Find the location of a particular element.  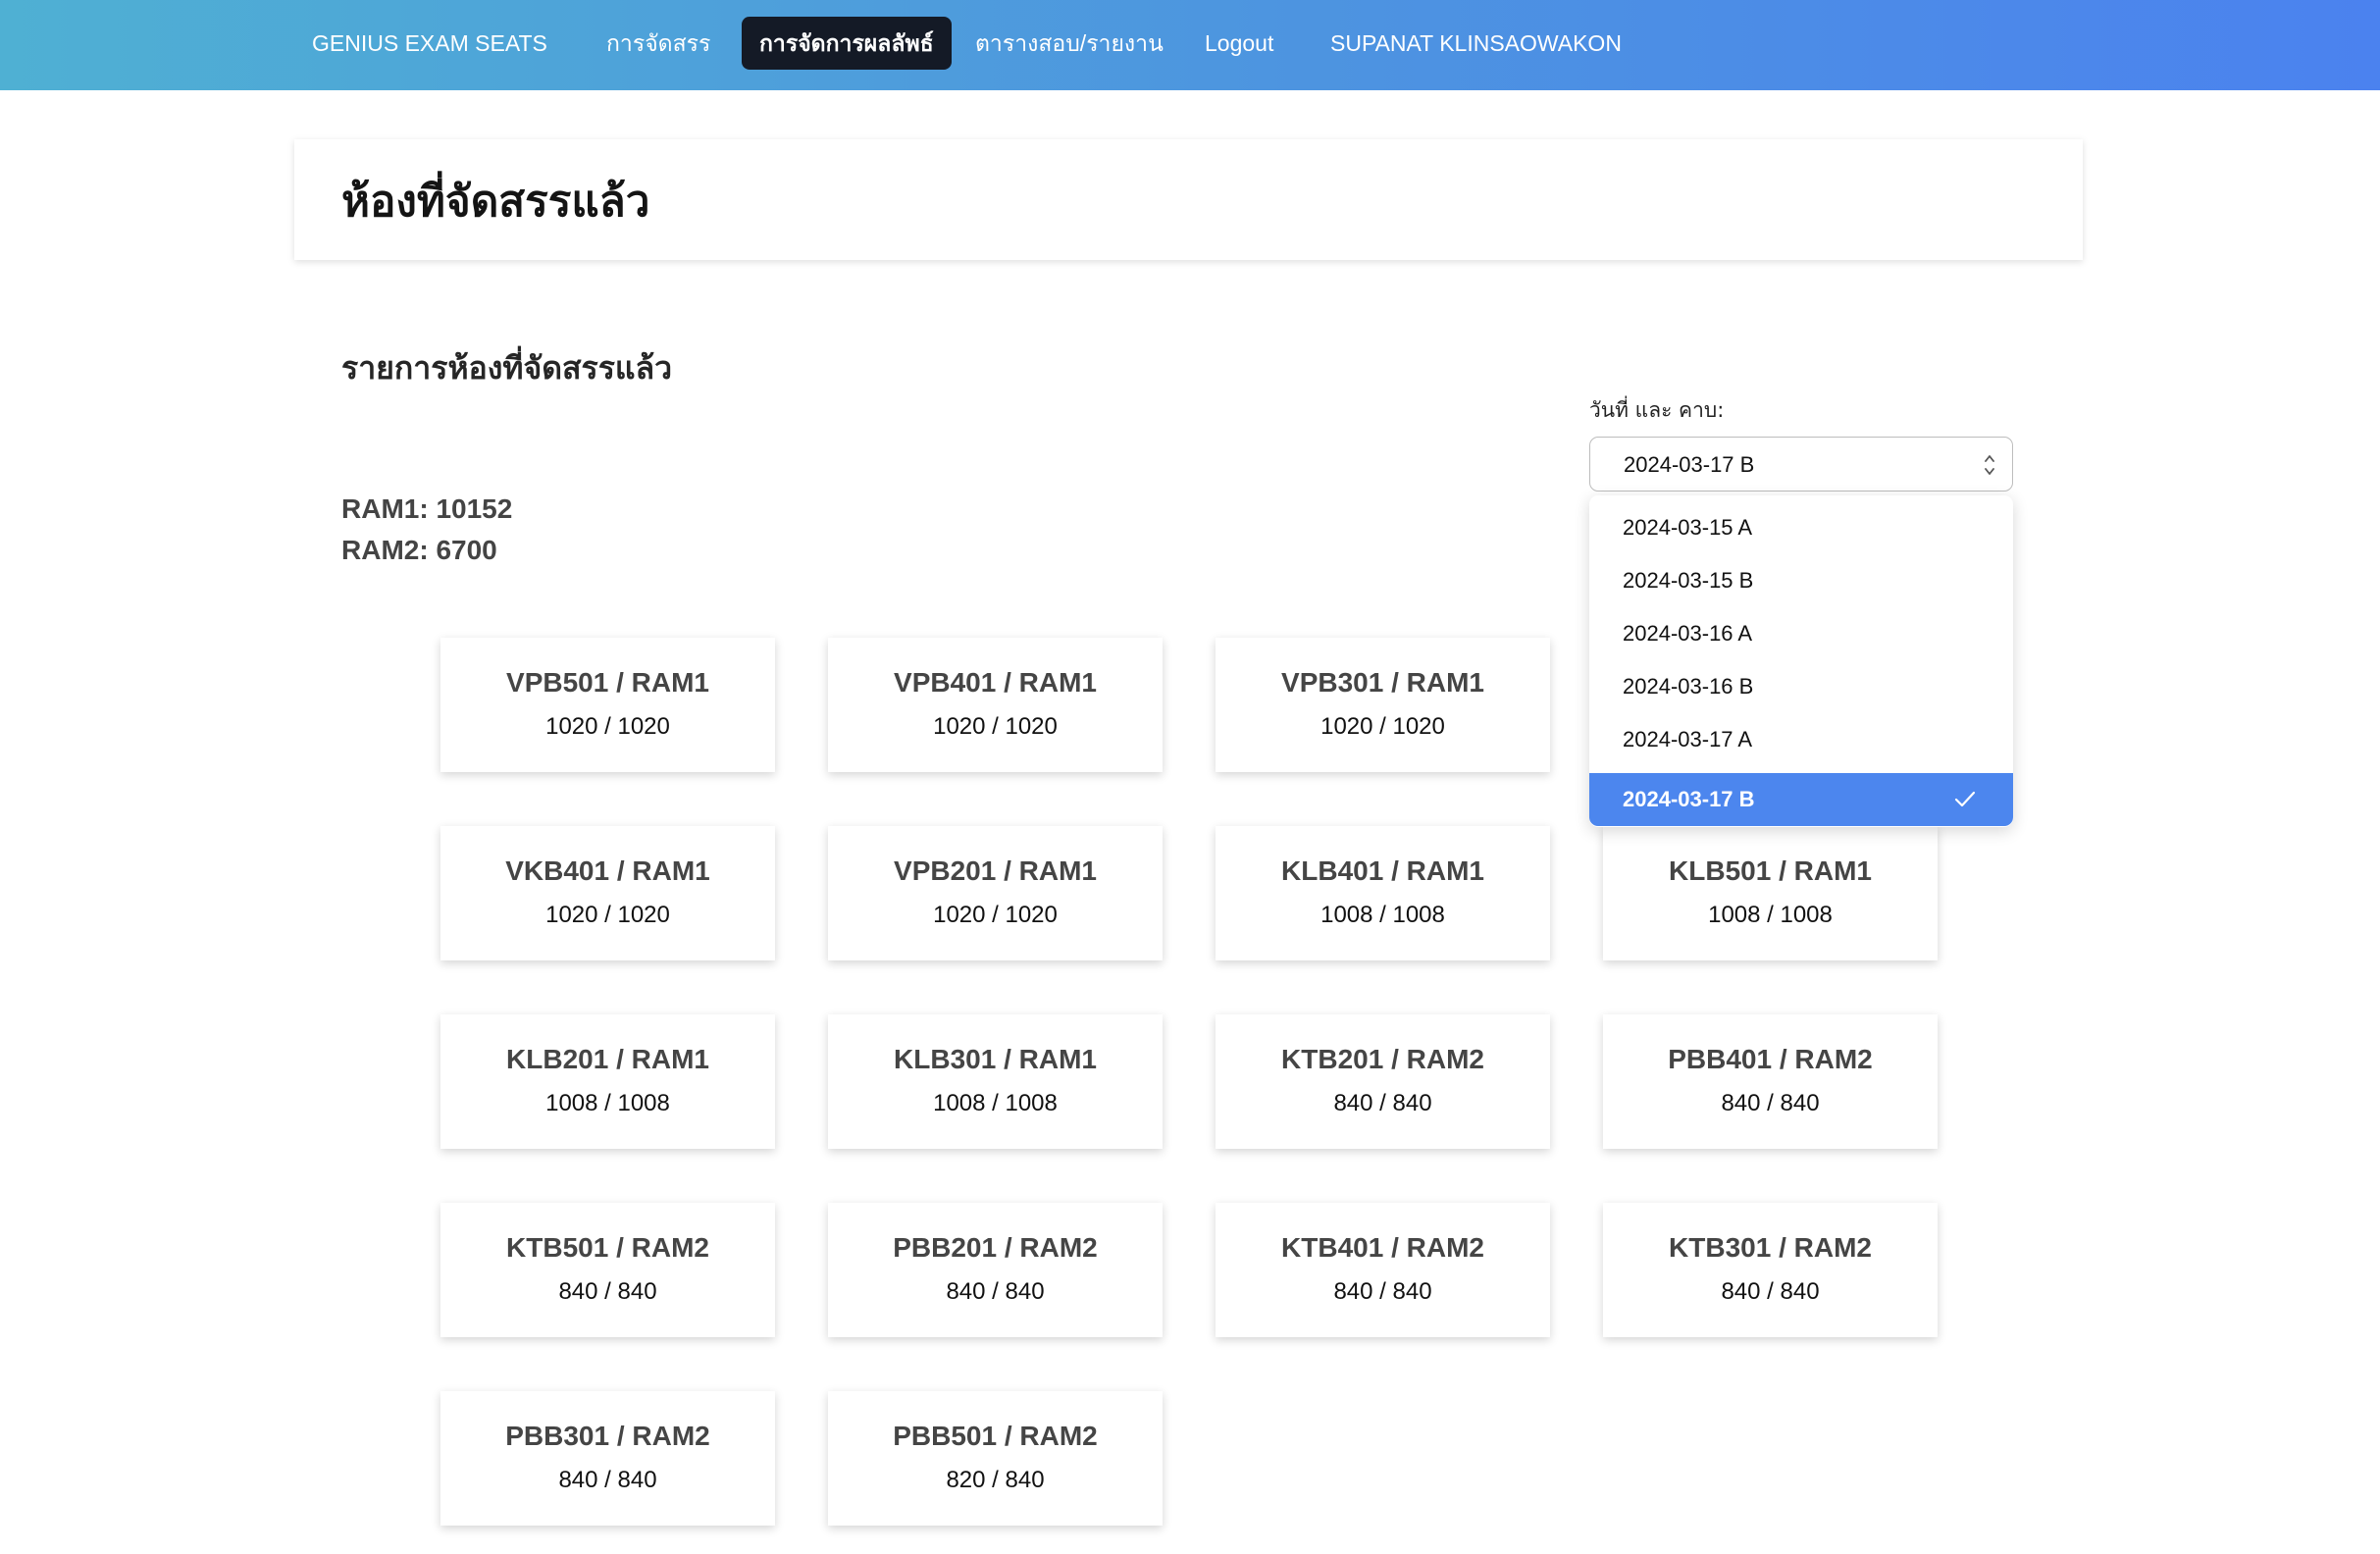

room-card: KTB301 / RAM2 840 / 840 is located at coordinates (1770, 1270).